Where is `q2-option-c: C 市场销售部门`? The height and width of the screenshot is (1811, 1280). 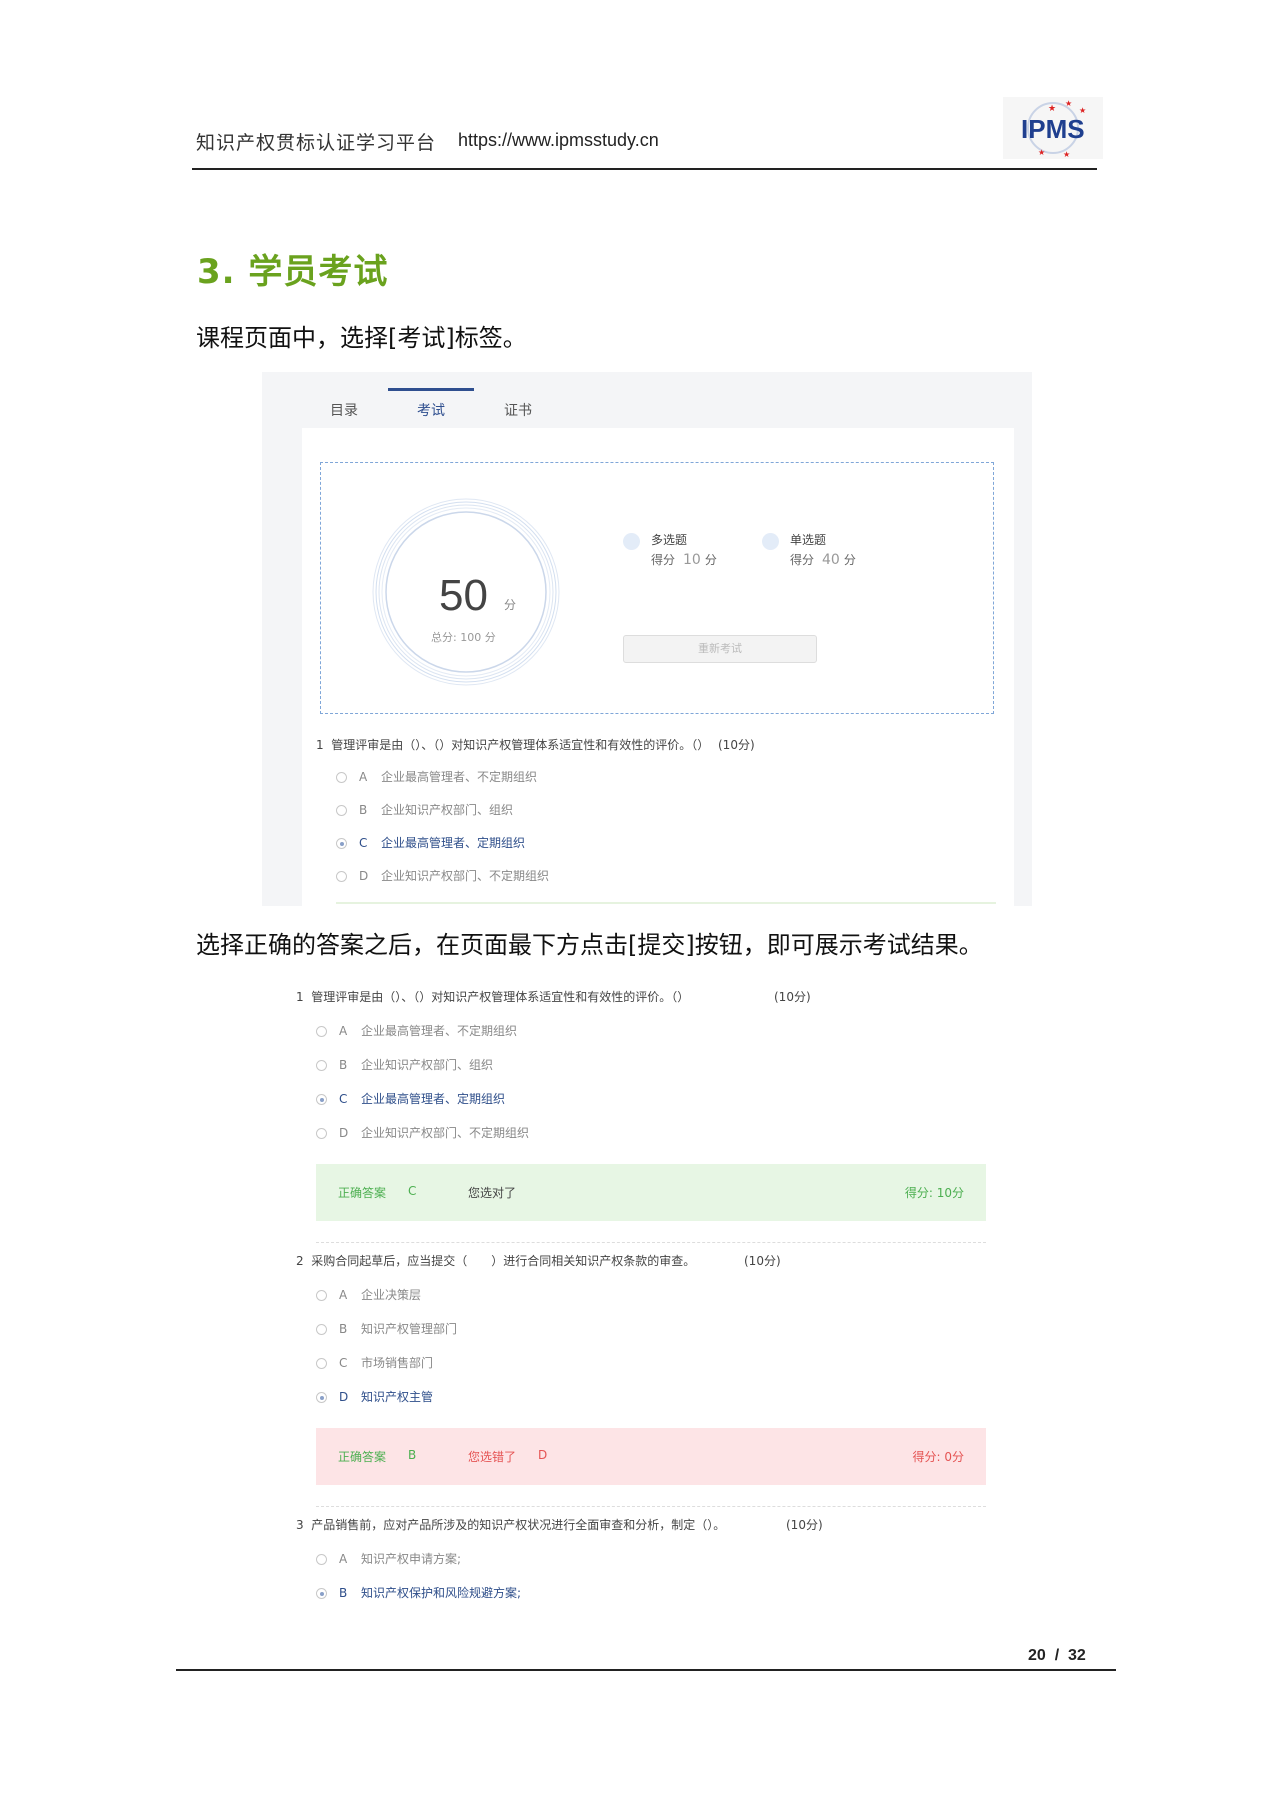
q2-option-c: C 市场销售部门 is located at coordinates (374, 1362).